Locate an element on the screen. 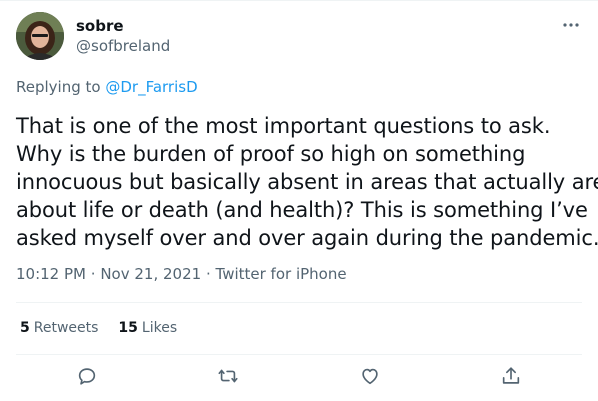 The width and height of the screenshot is (598, 401). reply-mention-link: @Dr_FarrisD is located at coordinates (151, 87).